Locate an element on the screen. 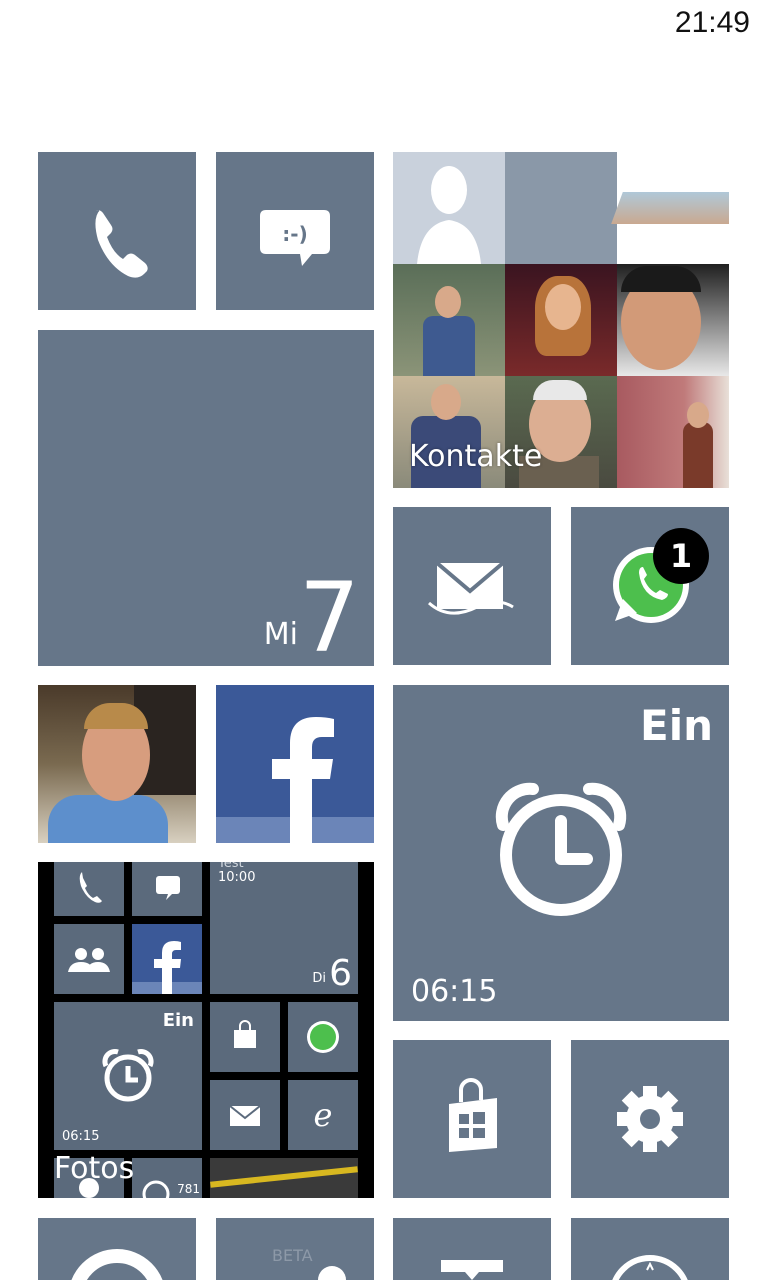  photos-label: Fotos is located at coordinates (94, 1168).